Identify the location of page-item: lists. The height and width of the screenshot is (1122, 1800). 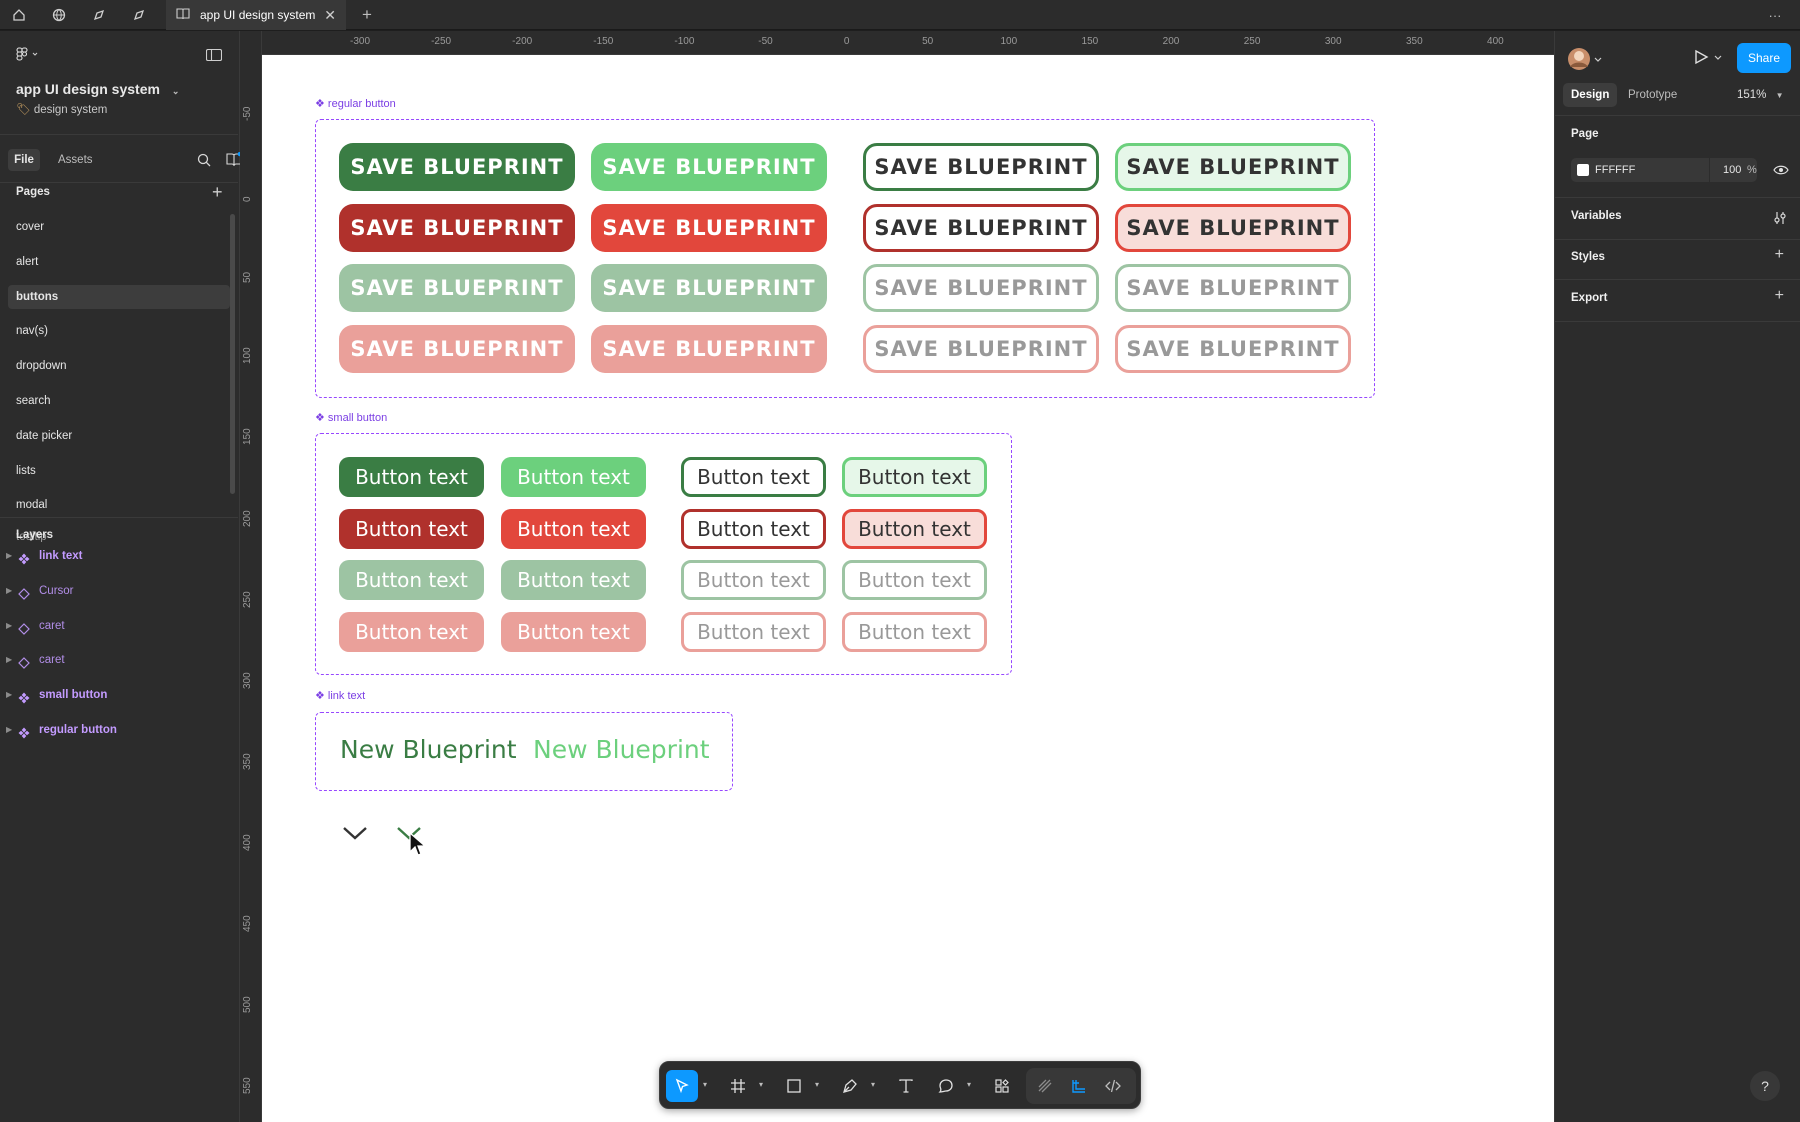
(119, 471).